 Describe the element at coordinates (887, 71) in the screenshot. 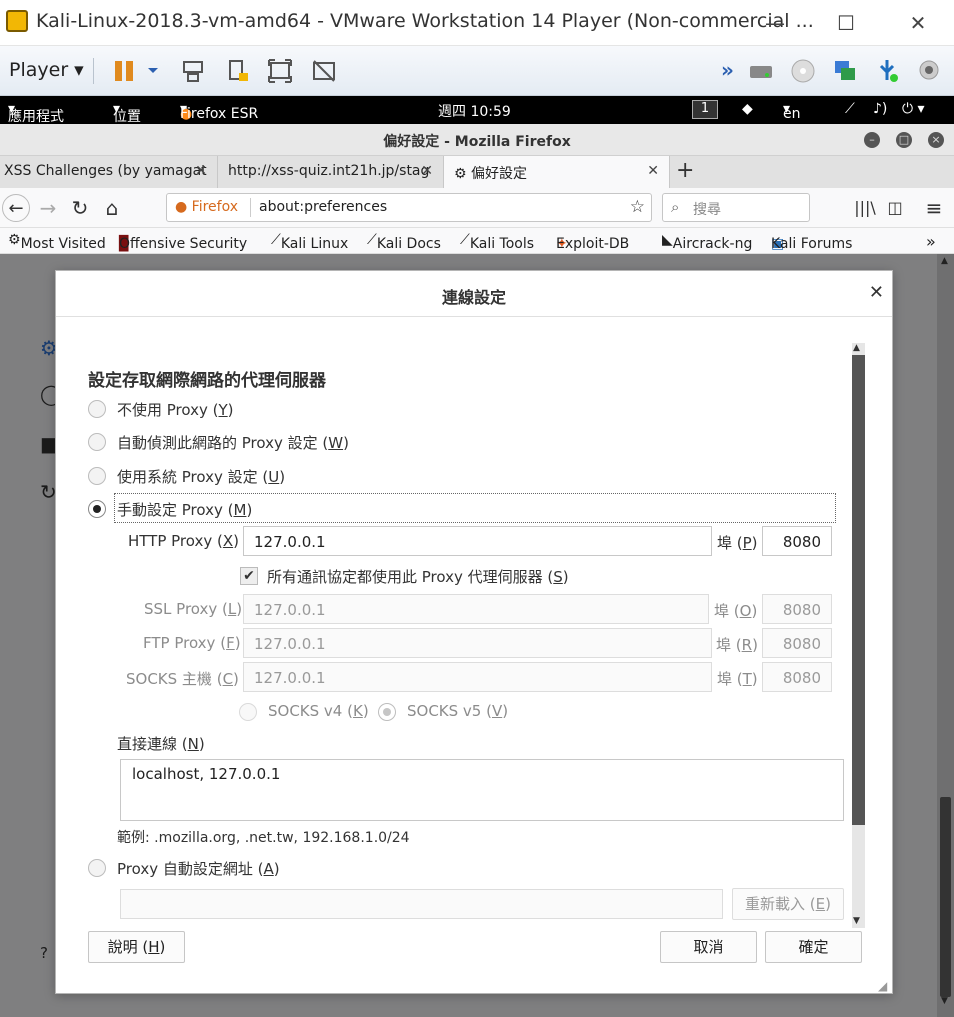

I see `usb-device-icon` at that location.